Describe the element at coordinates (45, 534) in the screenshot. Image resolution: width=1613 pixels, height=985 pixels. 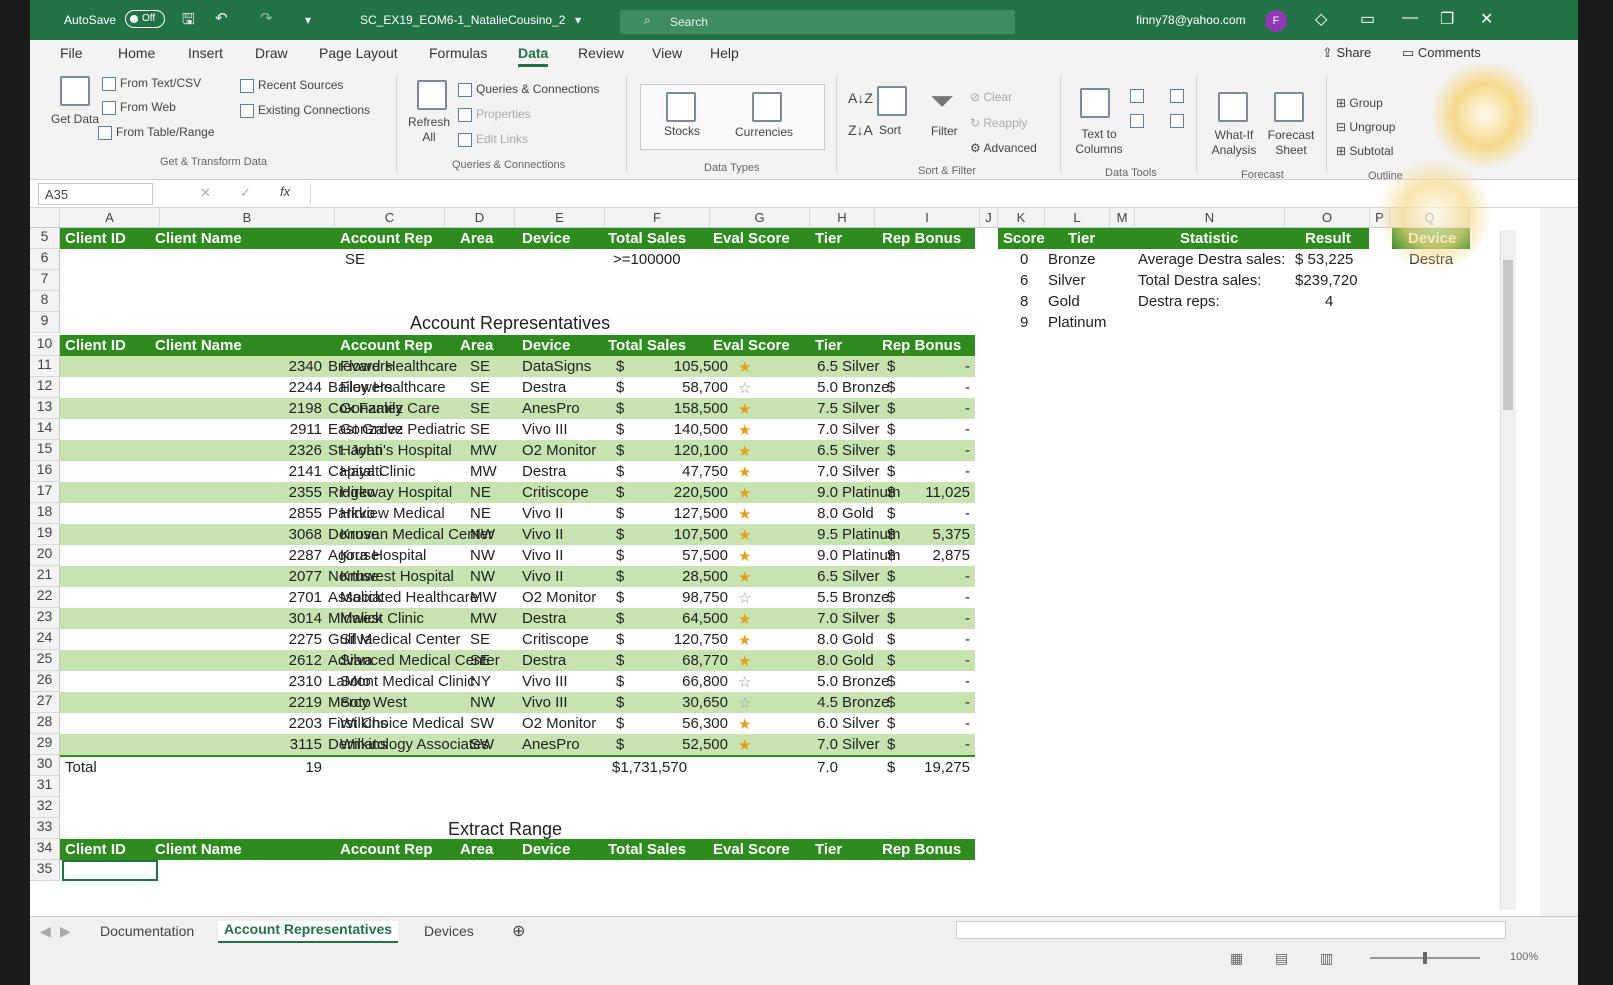
I see `row-header: 19` at that location.